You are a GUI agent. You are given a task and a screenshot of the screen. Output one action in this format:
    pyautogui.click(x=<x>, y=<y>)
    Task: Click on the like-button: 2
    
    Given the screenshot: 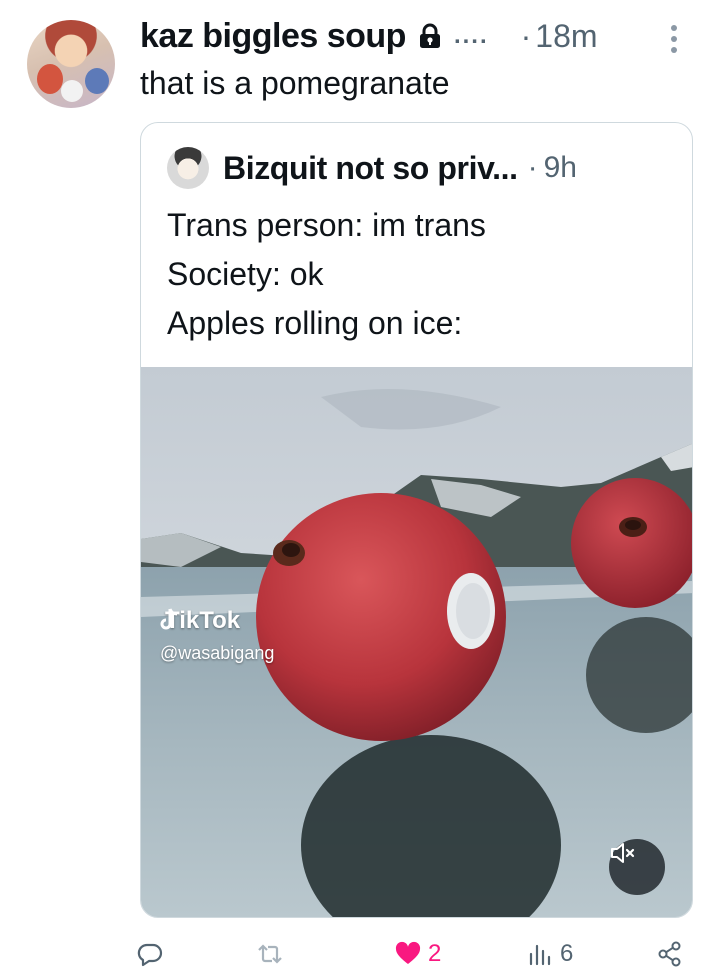 What is the action you would take?
    pyautogui.click(x=417, y=954)
    